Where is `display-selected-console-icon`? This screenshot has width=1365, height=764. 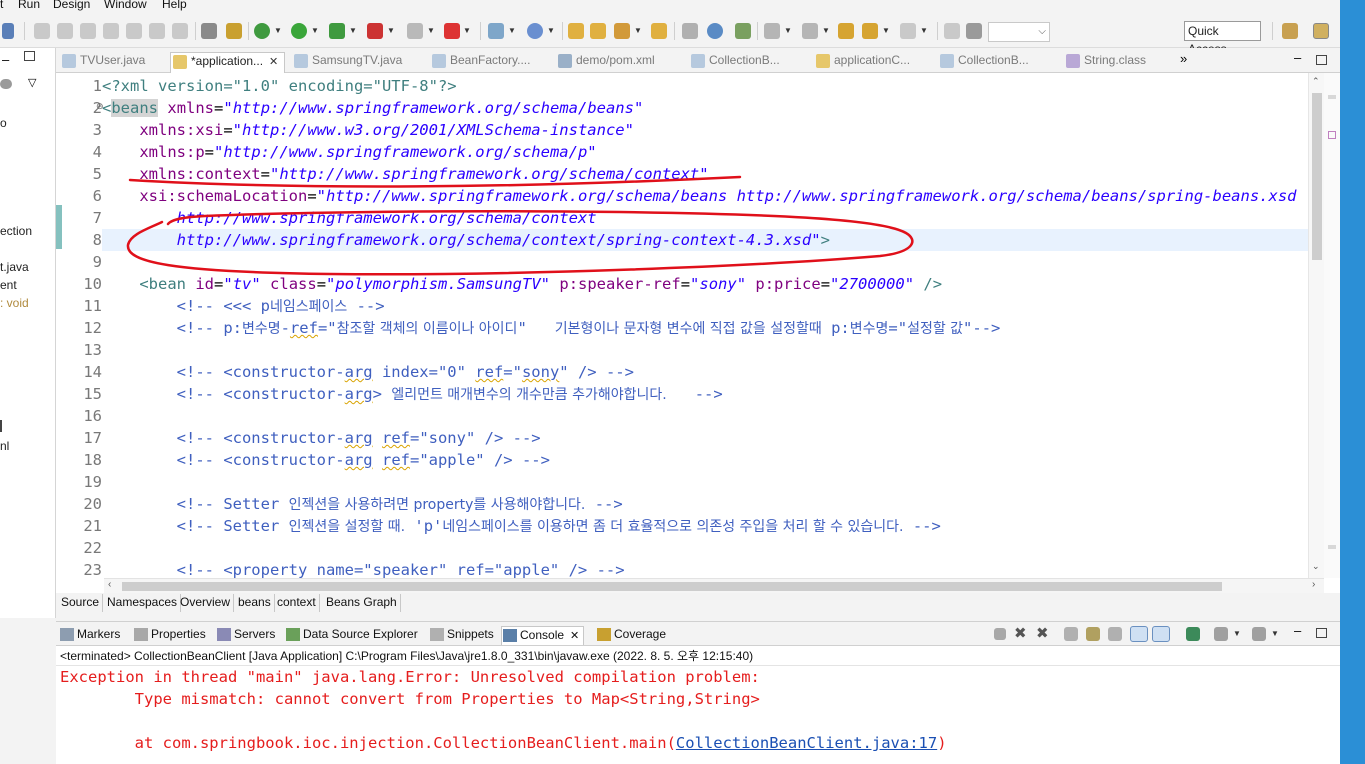
display-selected-console-icon is located at coordinates (1221, 634).